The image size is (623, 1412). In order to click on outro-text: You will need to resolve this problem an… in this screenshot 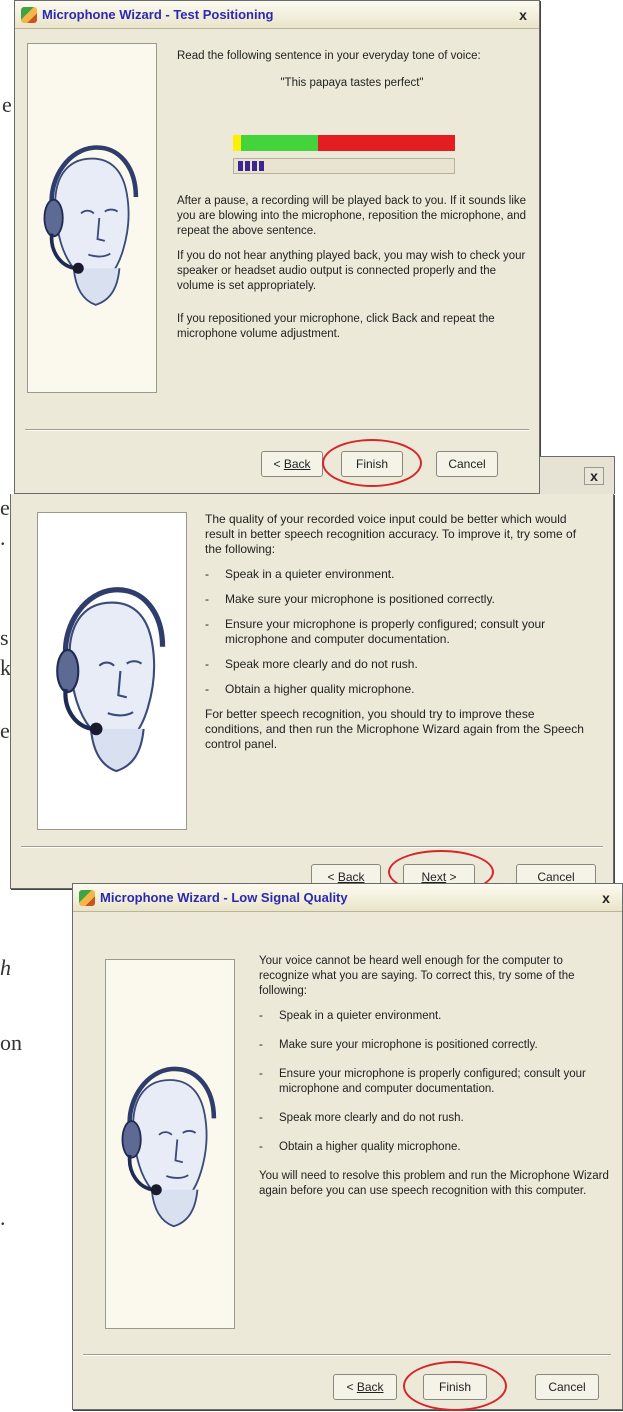, I will do `click(434, 1183)`.